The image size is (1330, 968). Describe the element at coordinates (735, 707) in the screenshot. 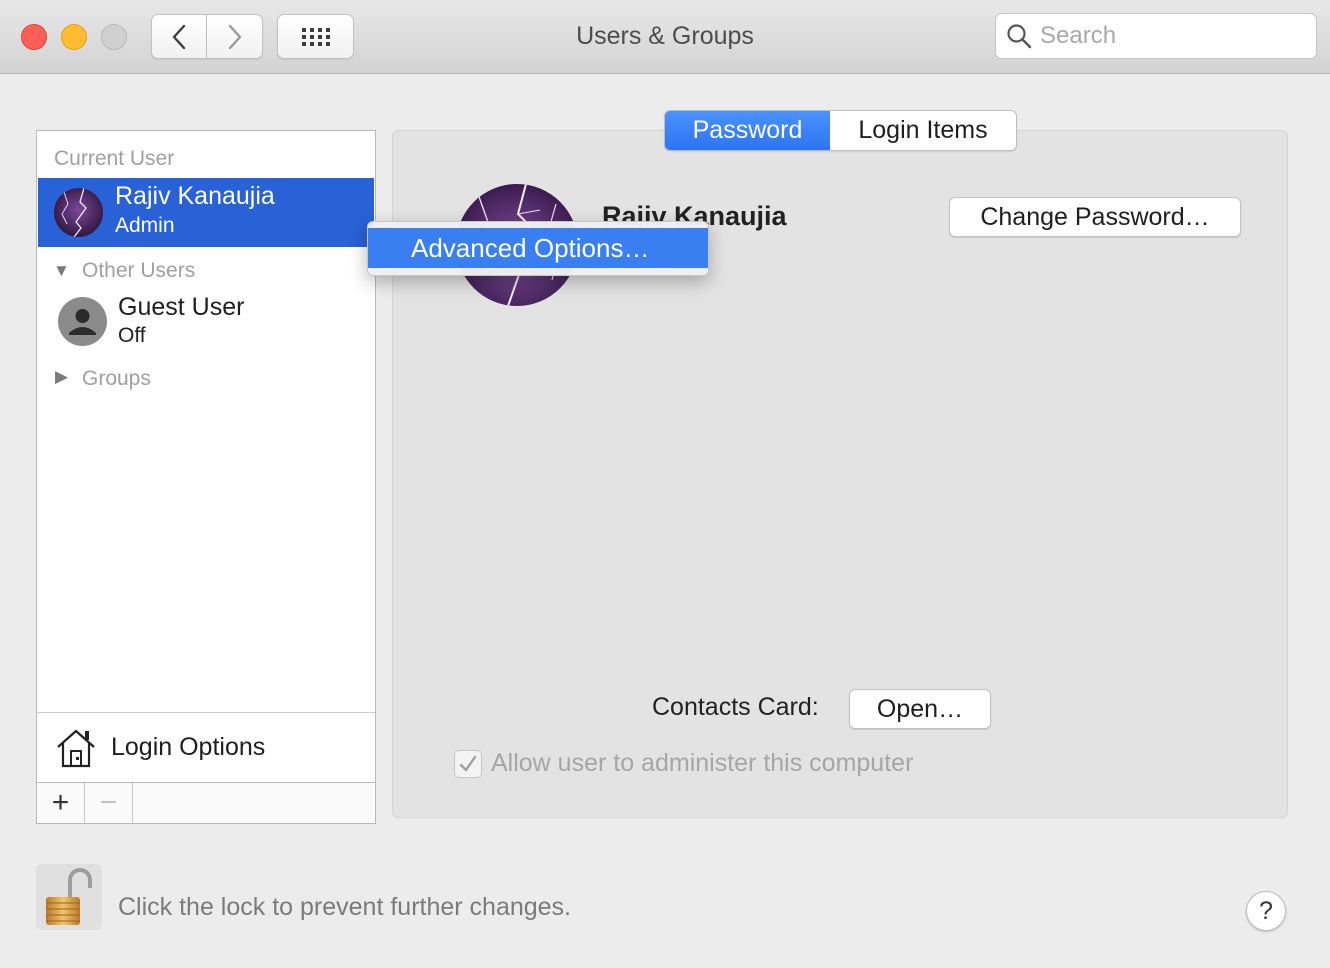

I see `contacts-card-label: Contacts Card:` at that location.